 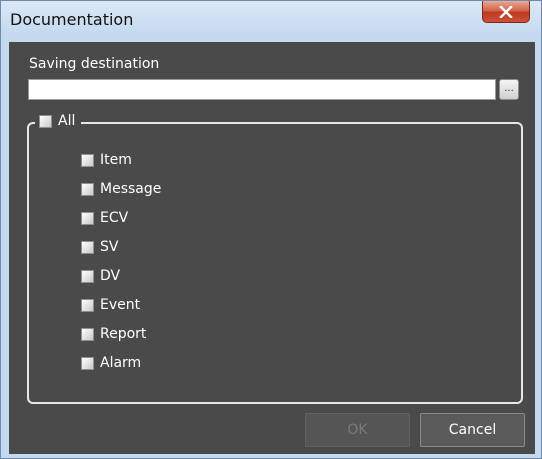 I want to click on checkbox-row-alarm: Alarm, so click(x=111, y=363).